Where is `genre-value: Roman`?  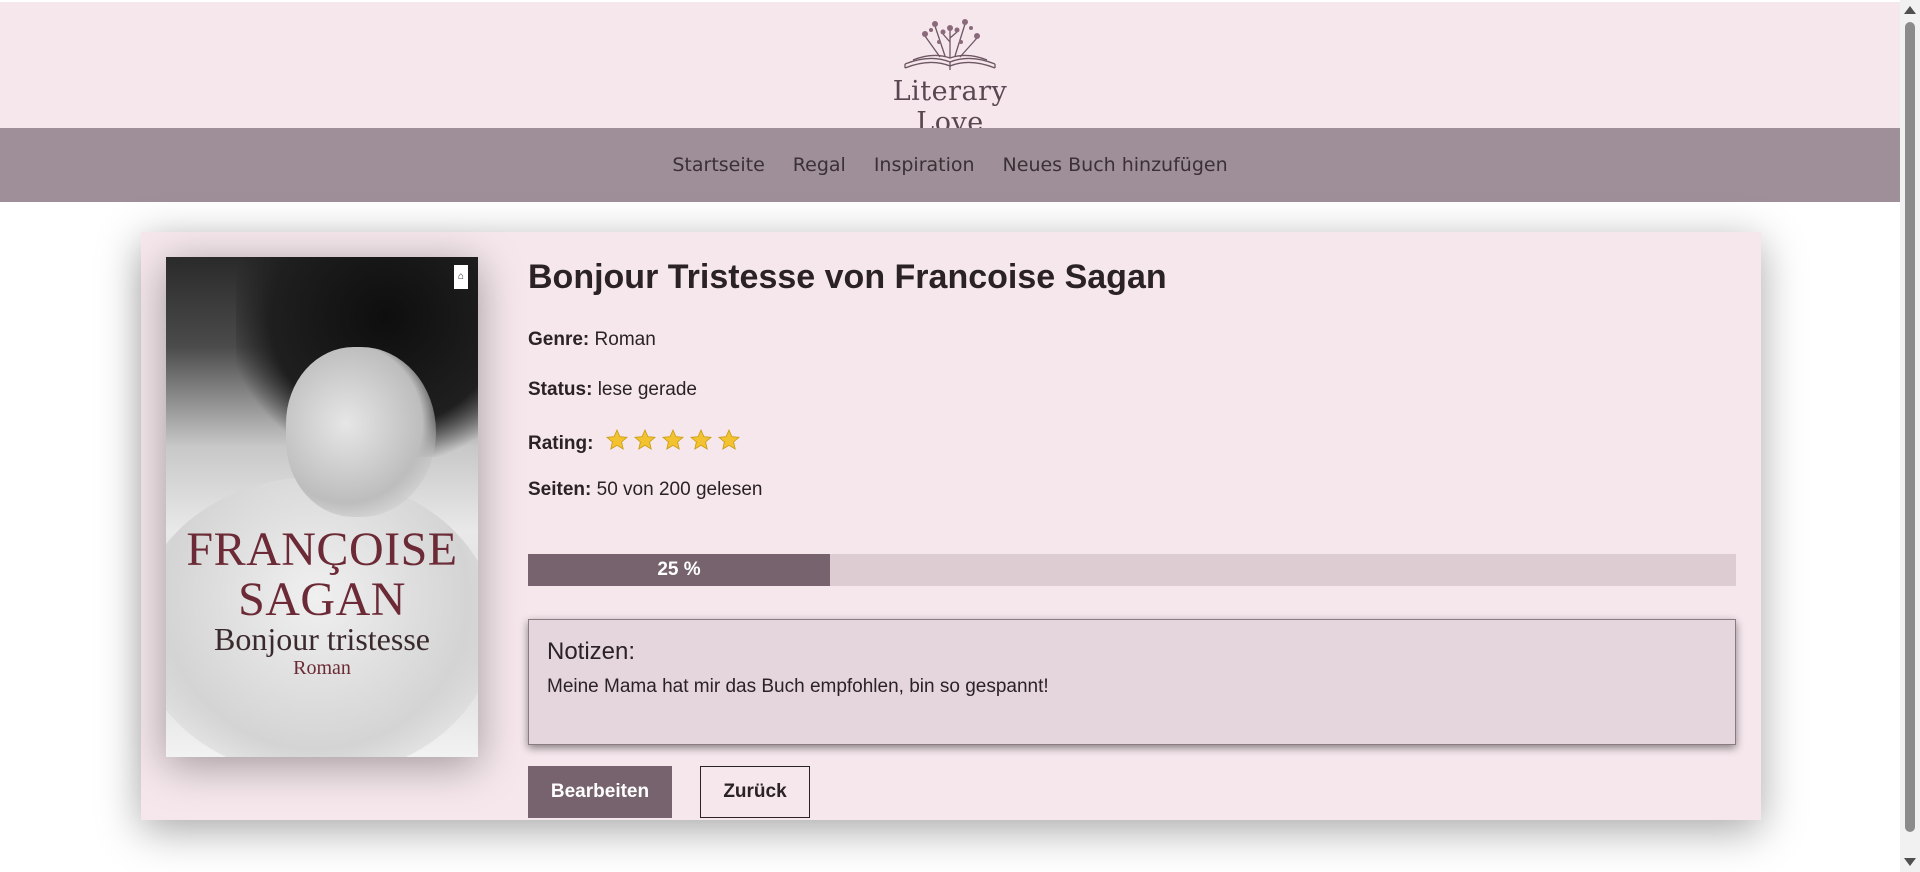 genre-value: Roman is located at coordinates (625, 339).